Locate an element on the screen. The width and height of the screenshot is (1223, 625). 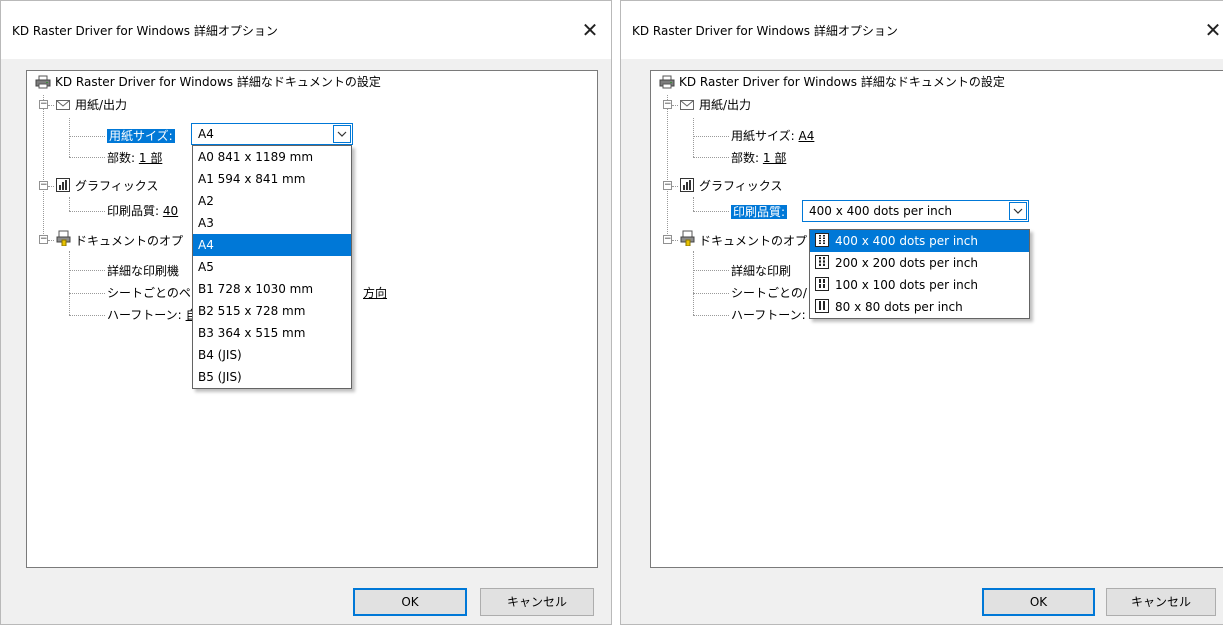
option-label: A5 is located at coordinates (206, 267).